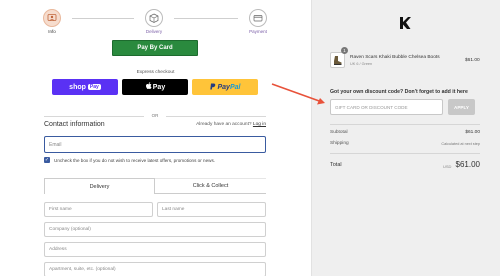 Image resolution: width=500 pixels, height=276 pixels. Describe the element at coordinates (98, 209) in the screenshot. I see `first-name-field: First name` at that location.